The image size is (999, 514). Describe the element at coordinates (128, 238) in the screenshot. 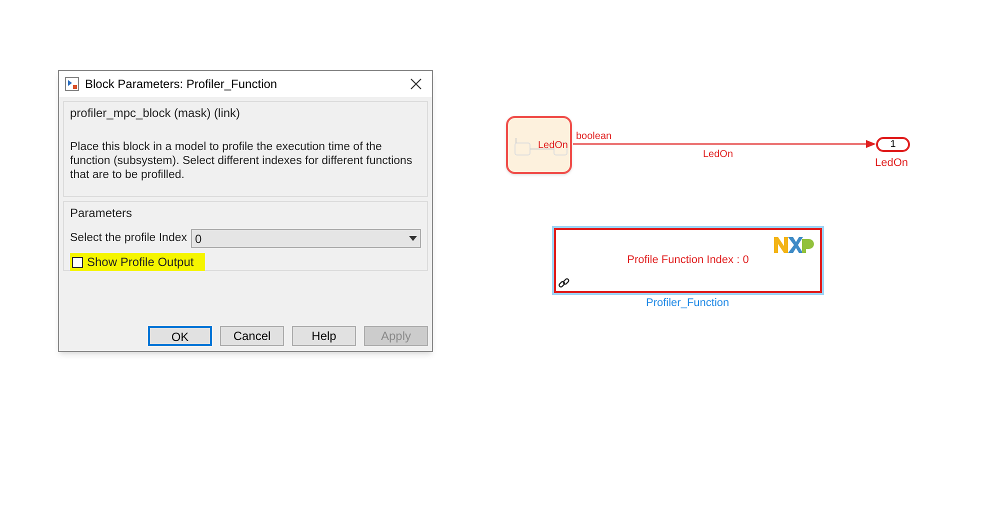

I see `index-label: Select the profile Index` at that location.